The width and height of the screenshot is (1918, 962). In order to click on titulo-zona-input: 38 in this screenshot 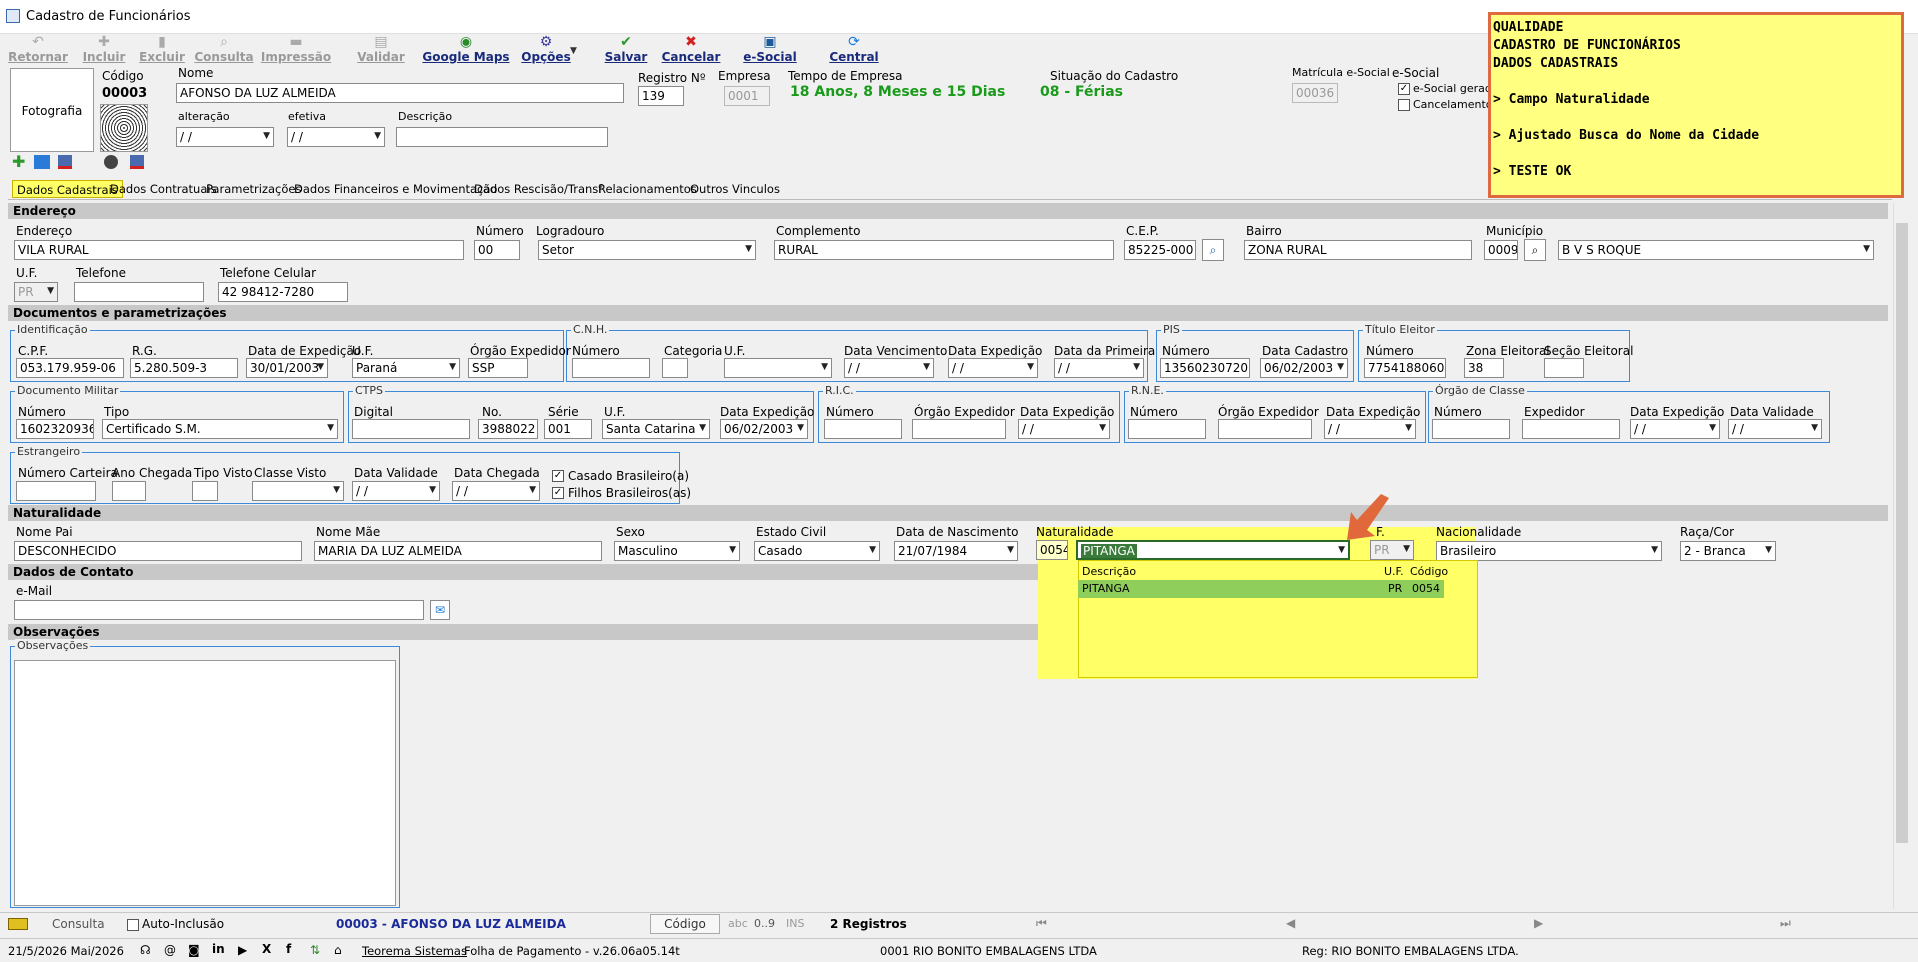, I will do `click(1484, 368)`.